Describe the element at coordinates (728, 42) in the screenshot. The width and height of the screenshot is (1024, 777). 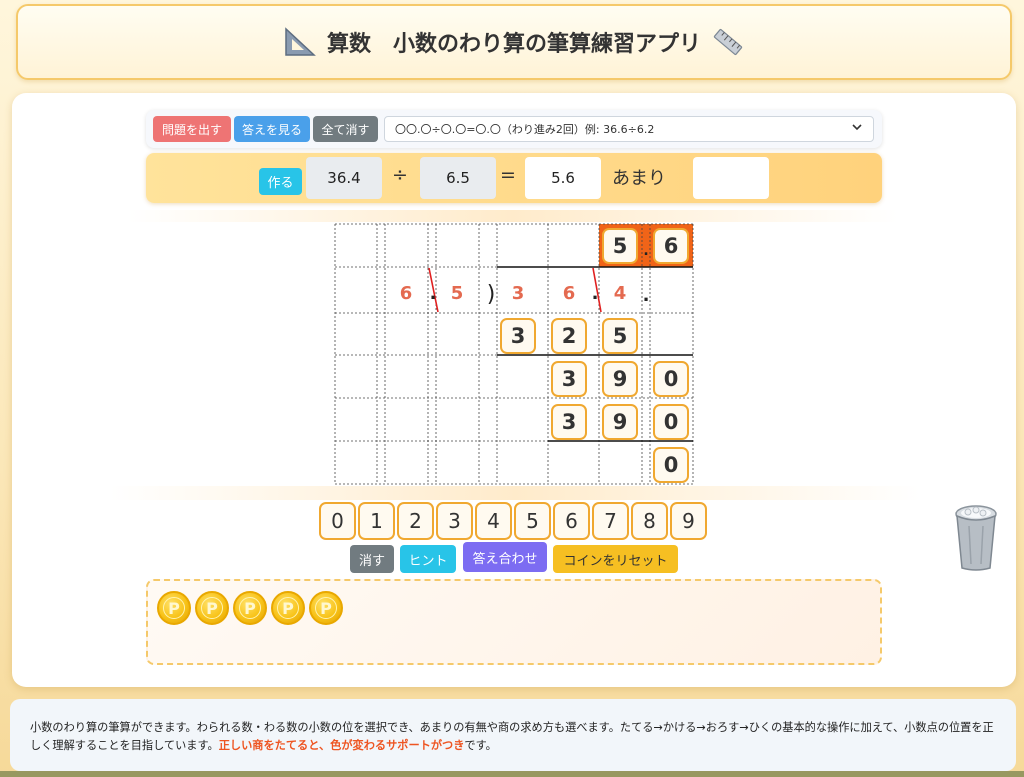
I see `ruler-icon` at that location.